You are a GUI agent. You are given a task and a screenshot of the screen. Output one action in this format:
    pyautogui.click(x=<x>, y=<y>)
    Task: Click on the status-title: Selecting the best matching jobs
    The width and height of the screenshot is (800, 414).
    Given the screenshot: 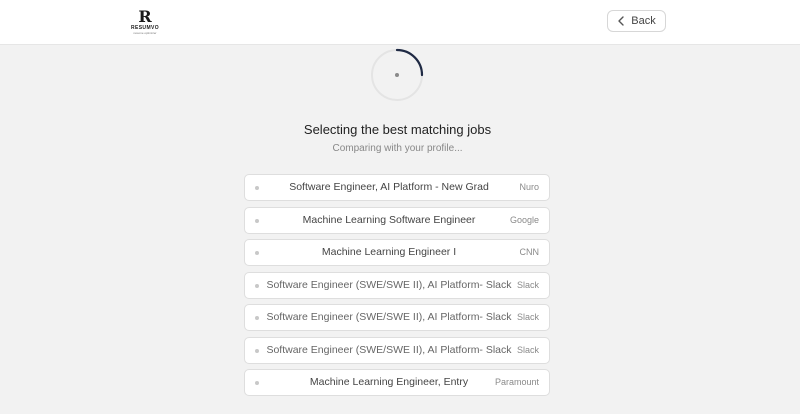 What is the action you would take?
    pyautogui.click(x=397, y=129)
    